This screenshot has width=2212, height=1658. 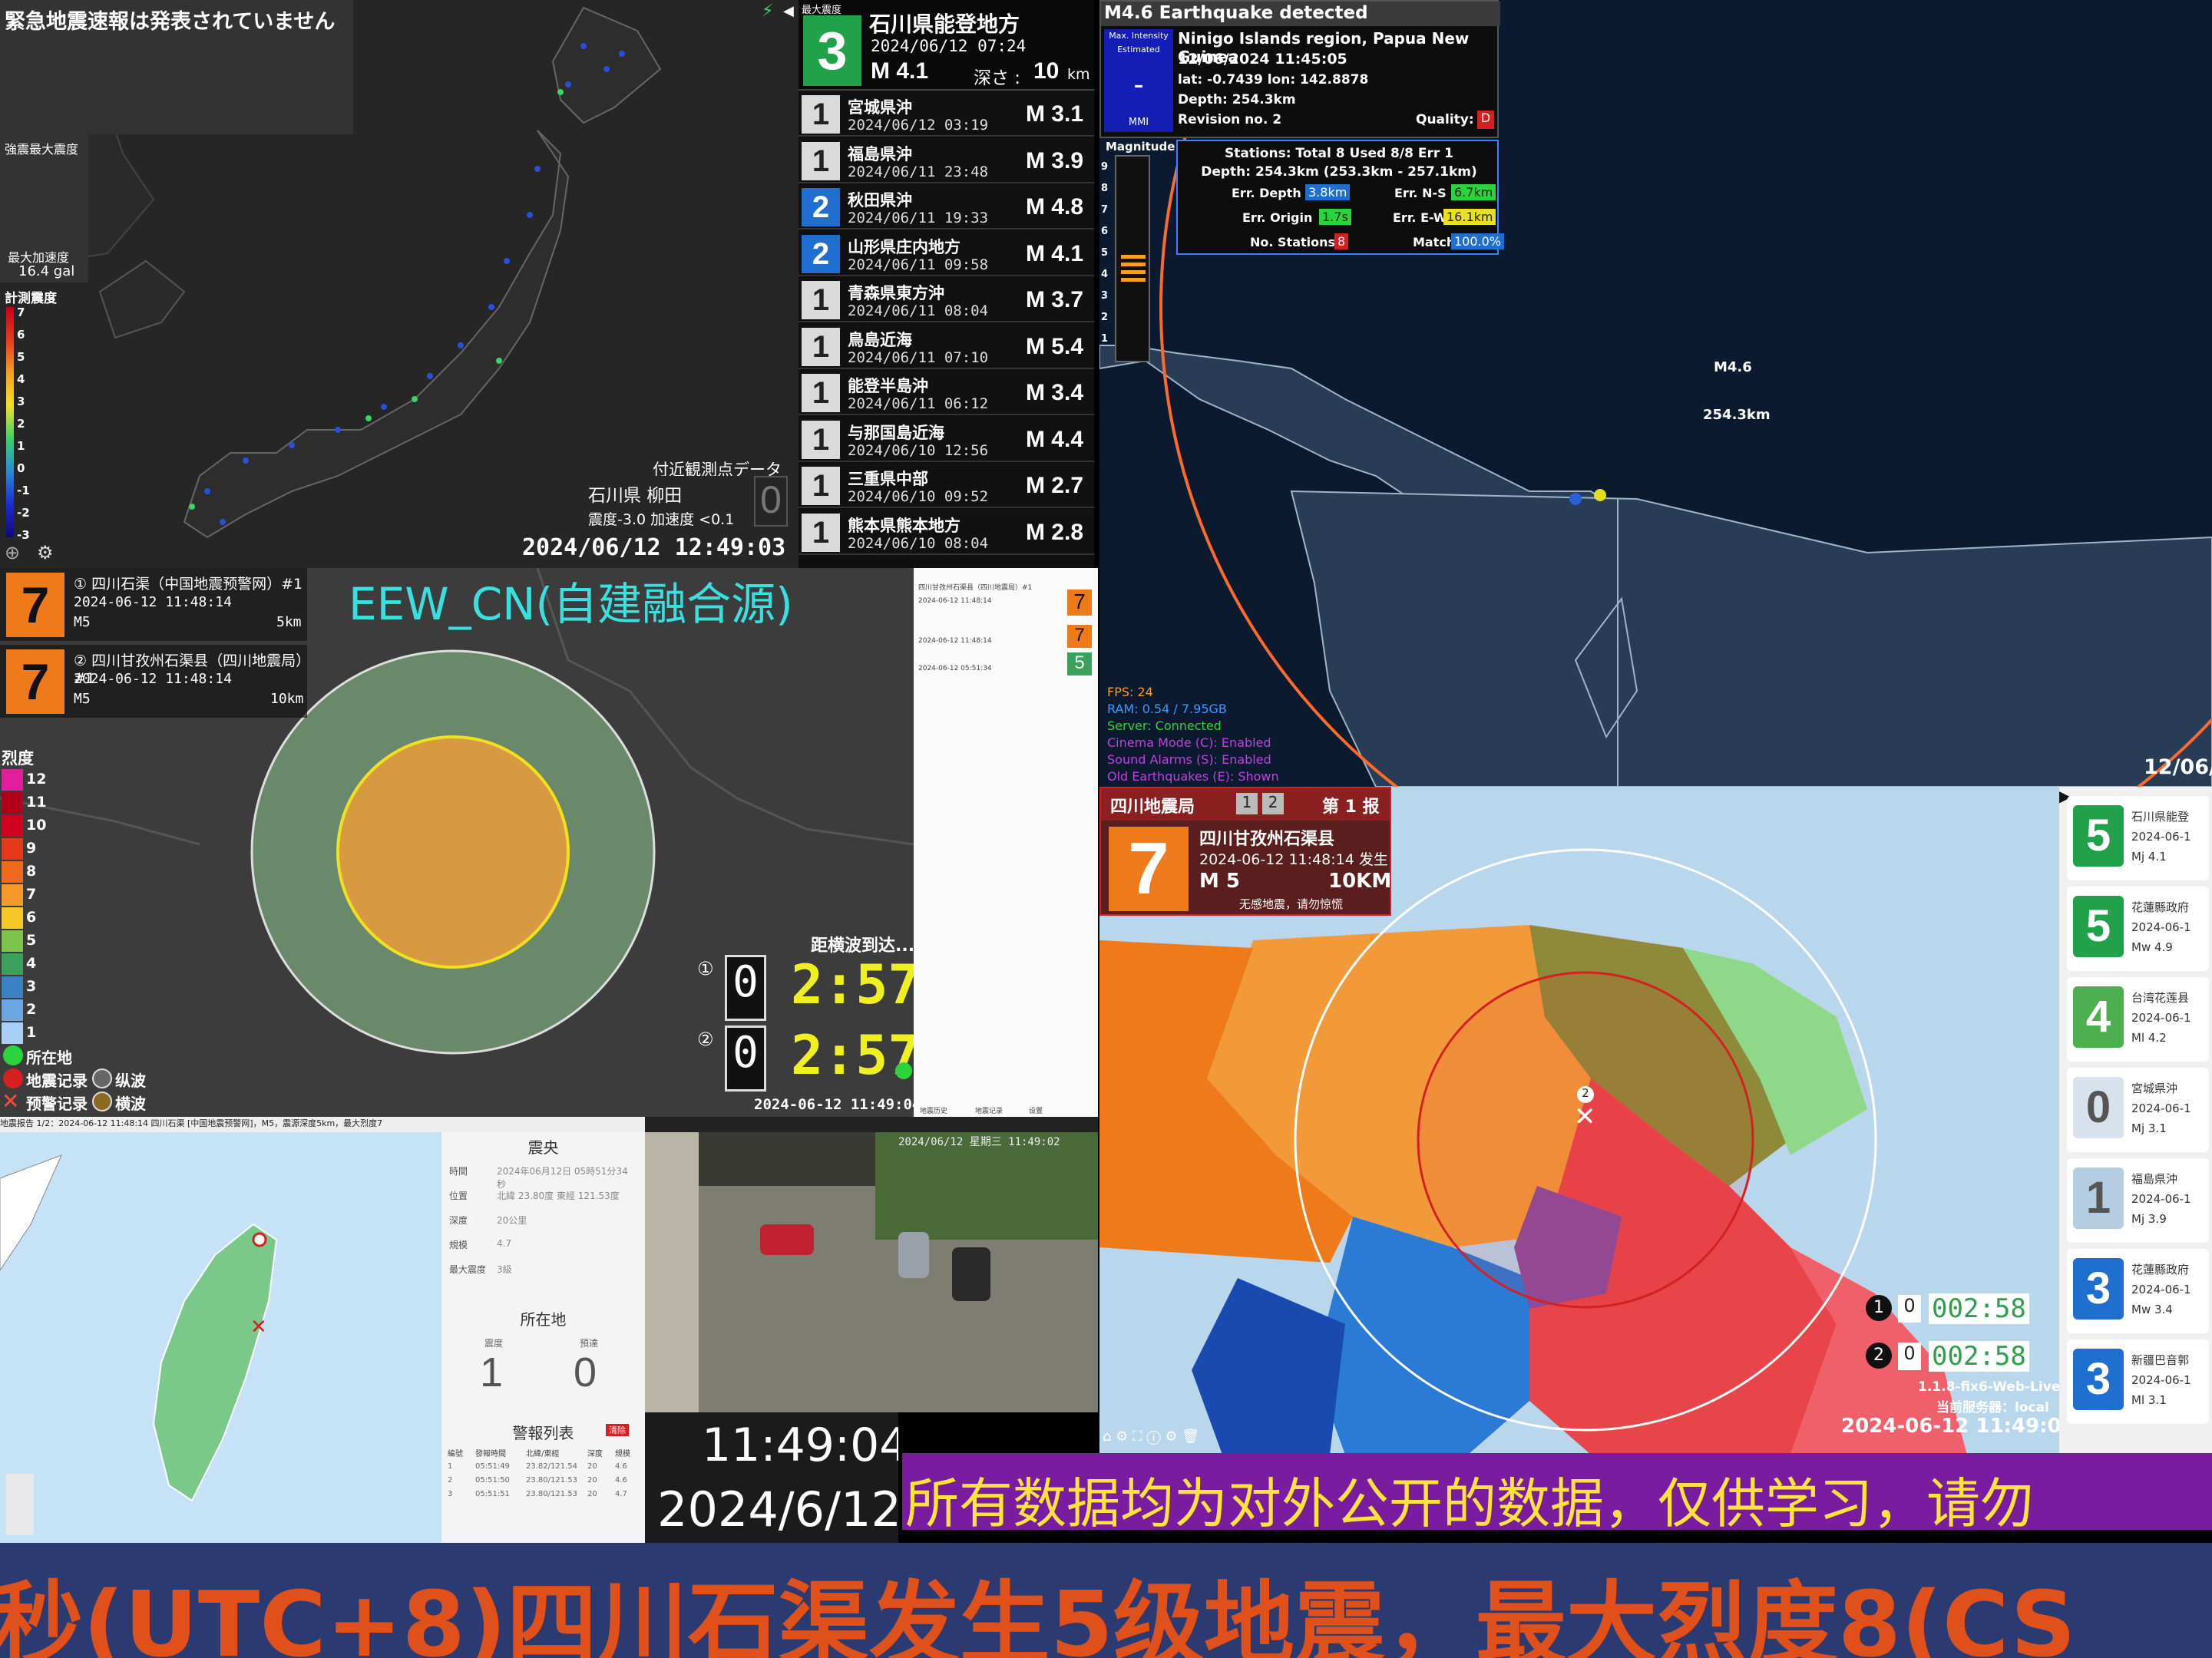 What do you see at coordinates (450, 1466) in the screenshot?
I see `tw-alert-cell: 1` at bounding box center [450, 1466].